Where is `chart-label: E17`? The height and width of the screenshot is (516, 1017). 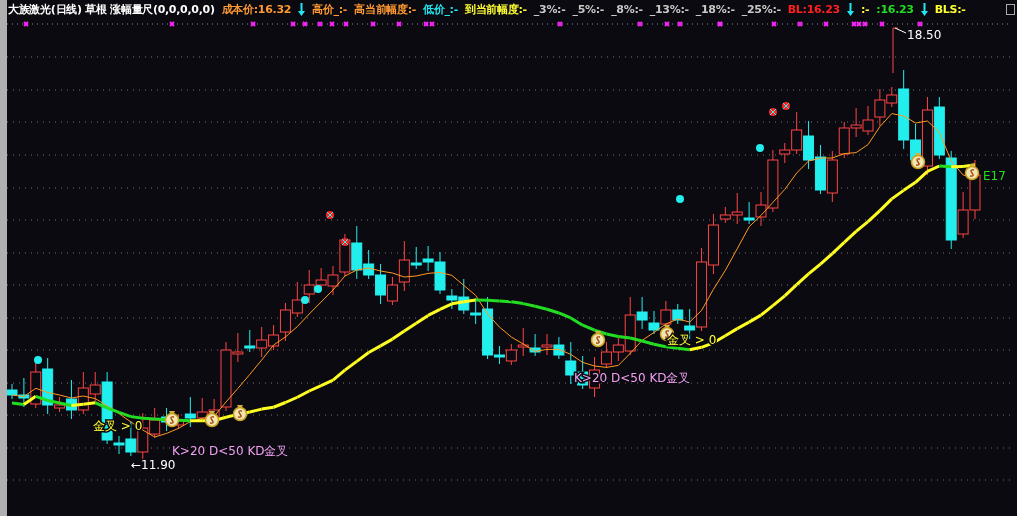 chart-label: E17 is located at coordinates (994, 175).